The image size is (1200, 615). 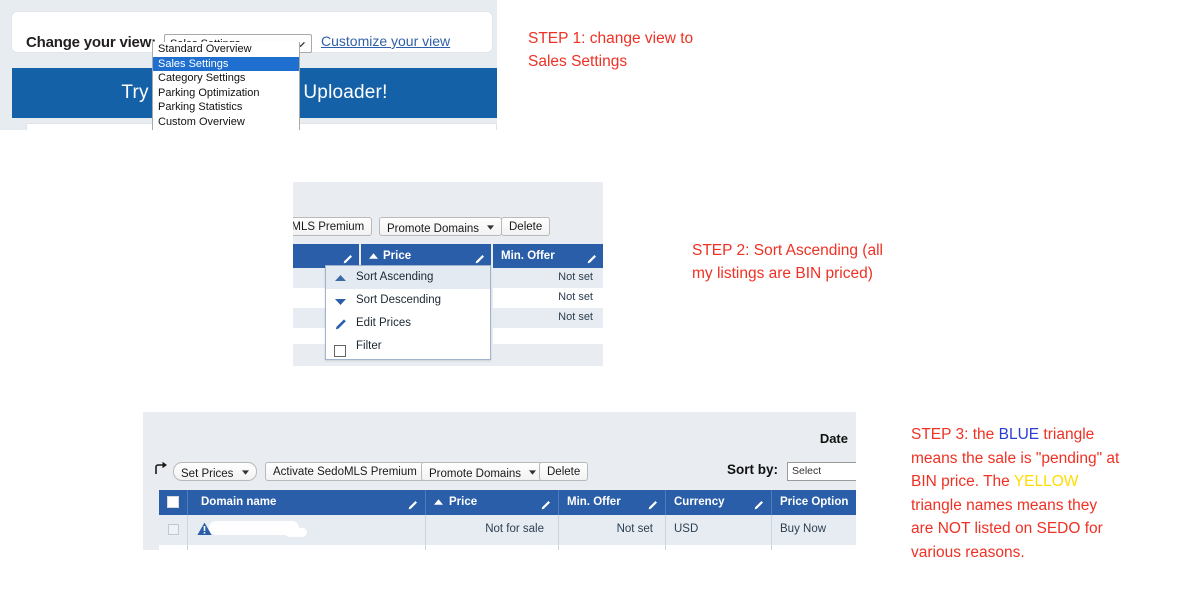 What do you see at coordinates (385, 41) in the screenshot?
I see `customize-your-view-link: Customize your view` at bounding box center [385, 41].